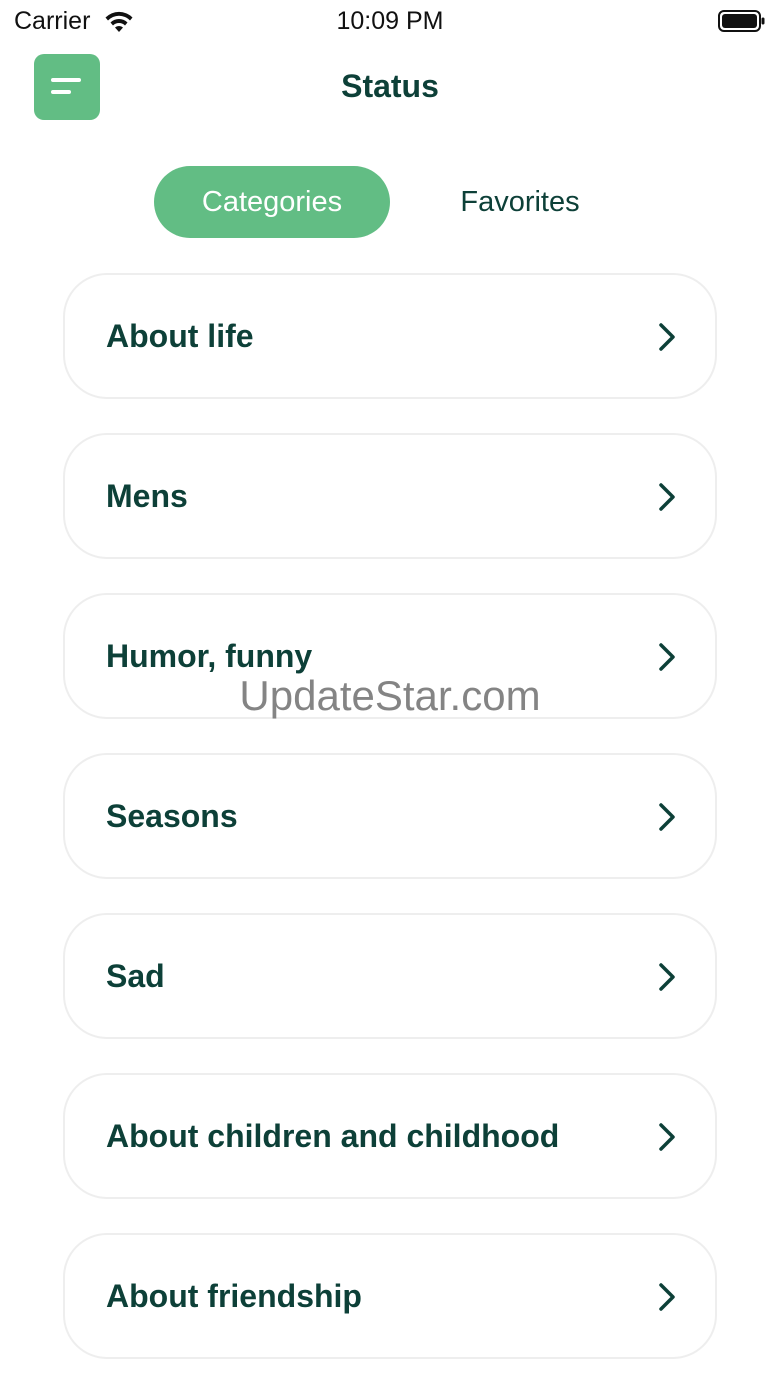 This screenshot has height=1387, width=780. What do you see at coordinates (172, 816) in the screenshot?
I see `category-label: Seasons` at bounding box center [172, 816].